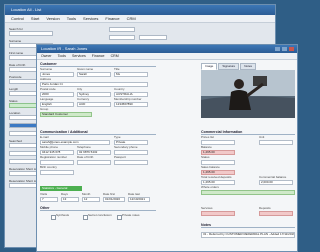 The image size is (320, 252). What do you see at coordinates (98, 64) in the screenshot?
I see `customer-heading: Customer` at bounding box center [98, 64].